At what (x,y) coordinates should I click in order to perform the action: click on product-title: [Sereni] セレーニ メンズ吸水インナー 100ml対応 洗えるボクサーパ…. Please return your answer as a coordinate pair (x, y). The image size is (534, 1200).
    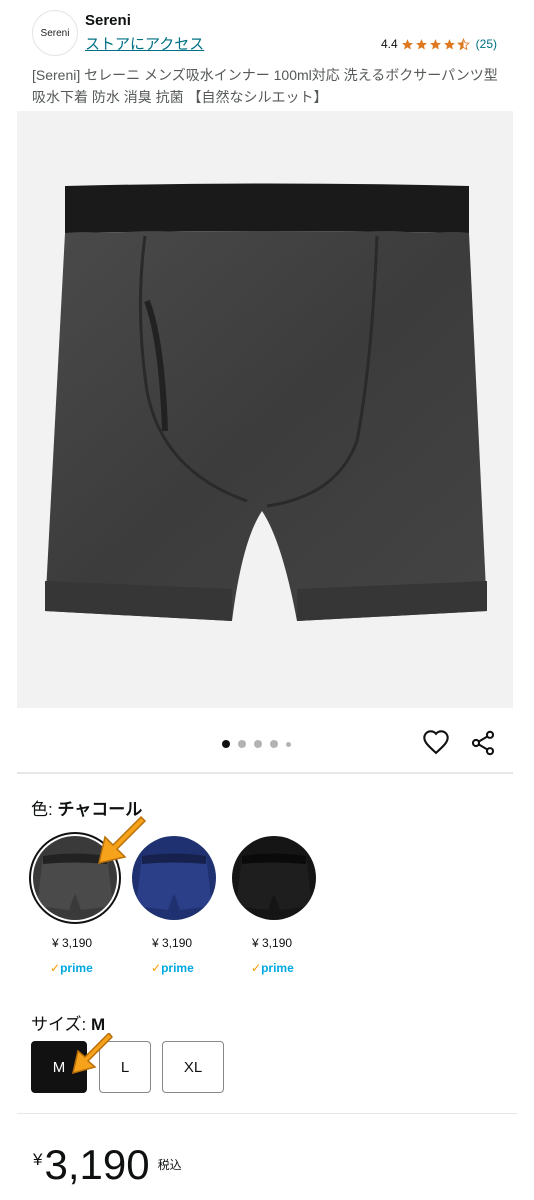
    Looking at the image, I should click on (265, 86).